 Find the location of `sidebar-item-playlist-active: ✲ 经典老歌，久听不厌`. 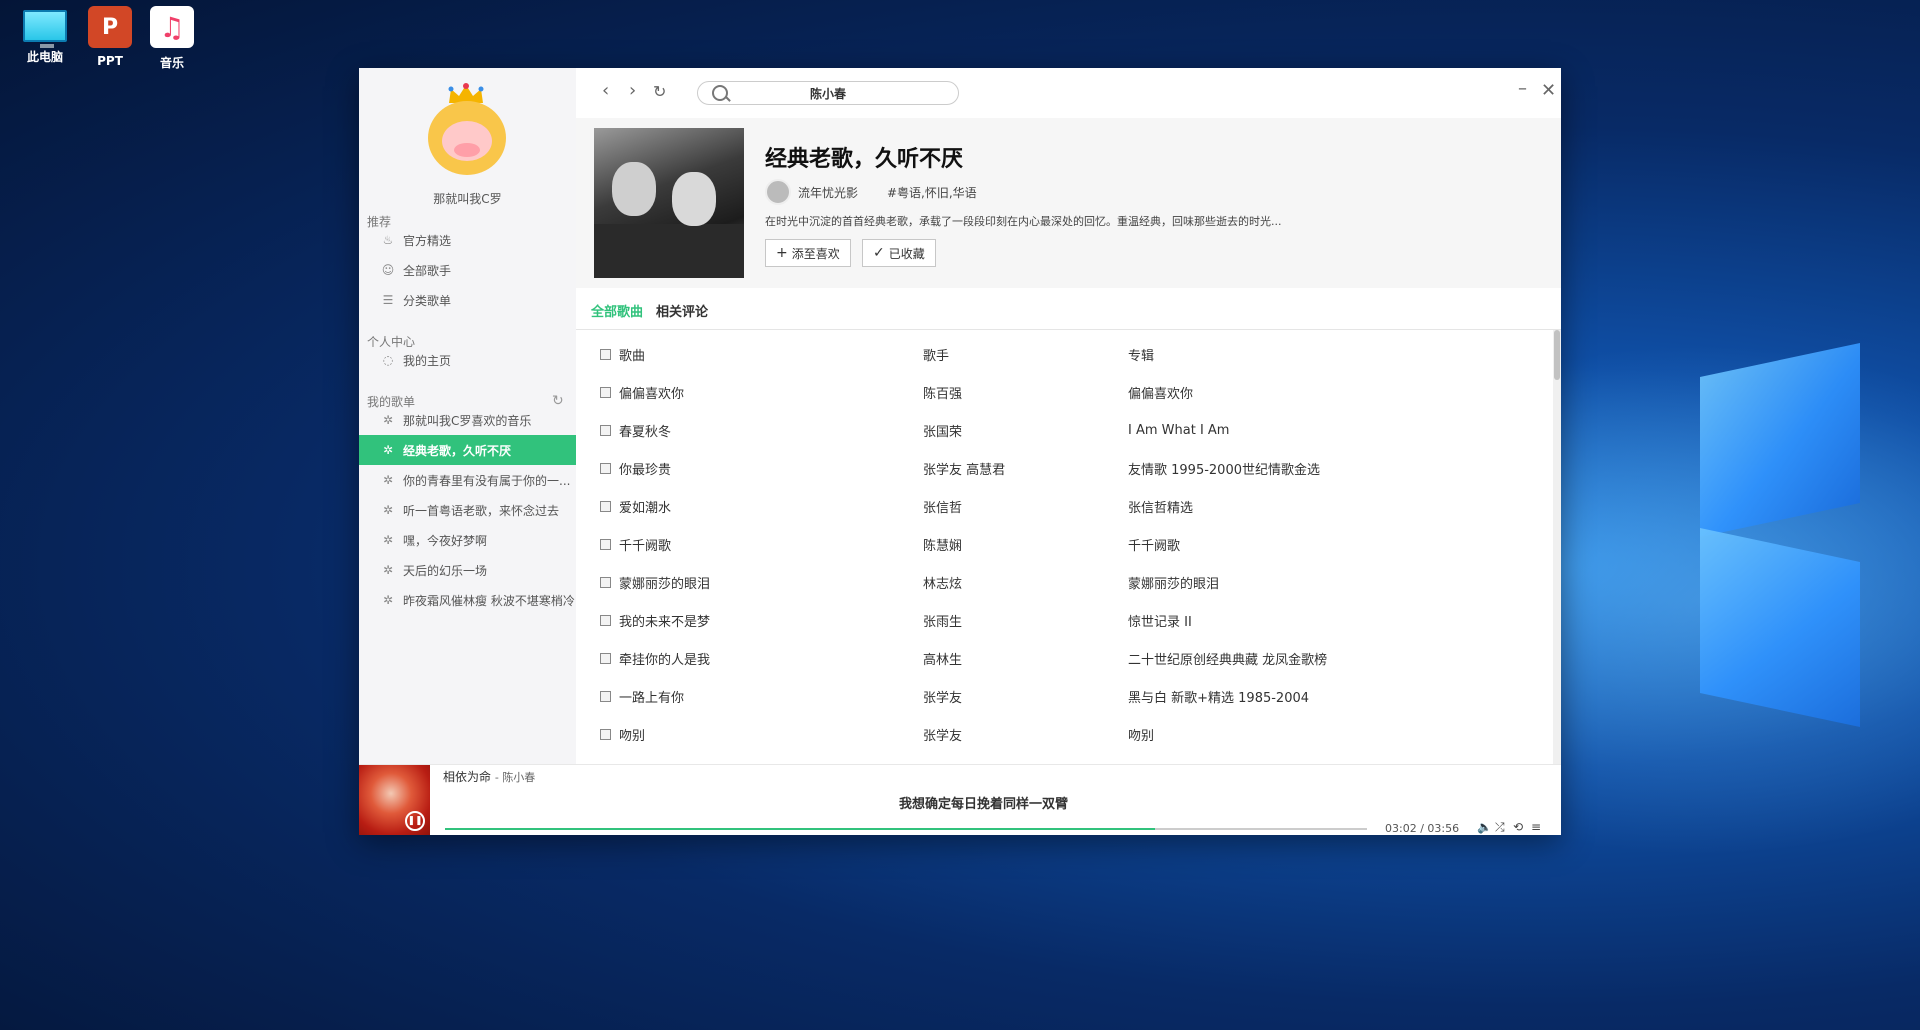

sidebar-item-playlist-active: ✲ 经典老歌，久听不厌 is located at coordinates (467, 450).